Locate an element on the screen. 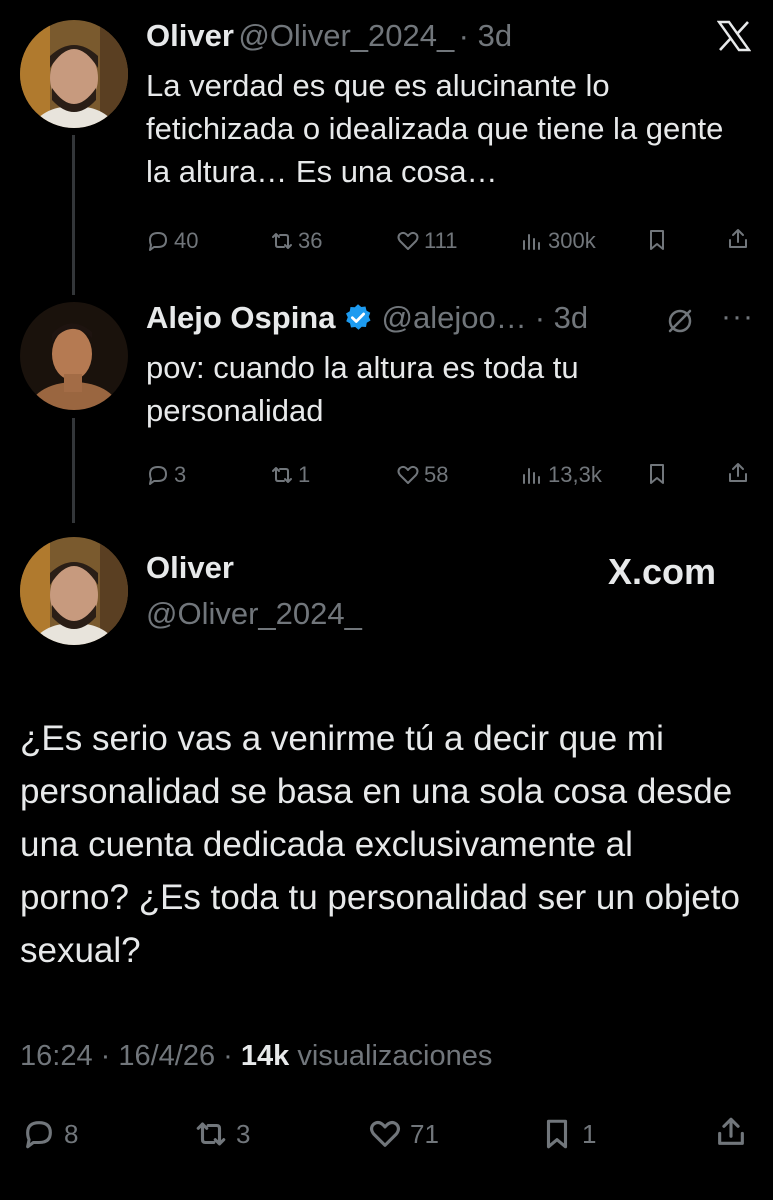 This screenshot has height=1200, width=773. retweet-count: 36 is located at coordinates (310, 240).